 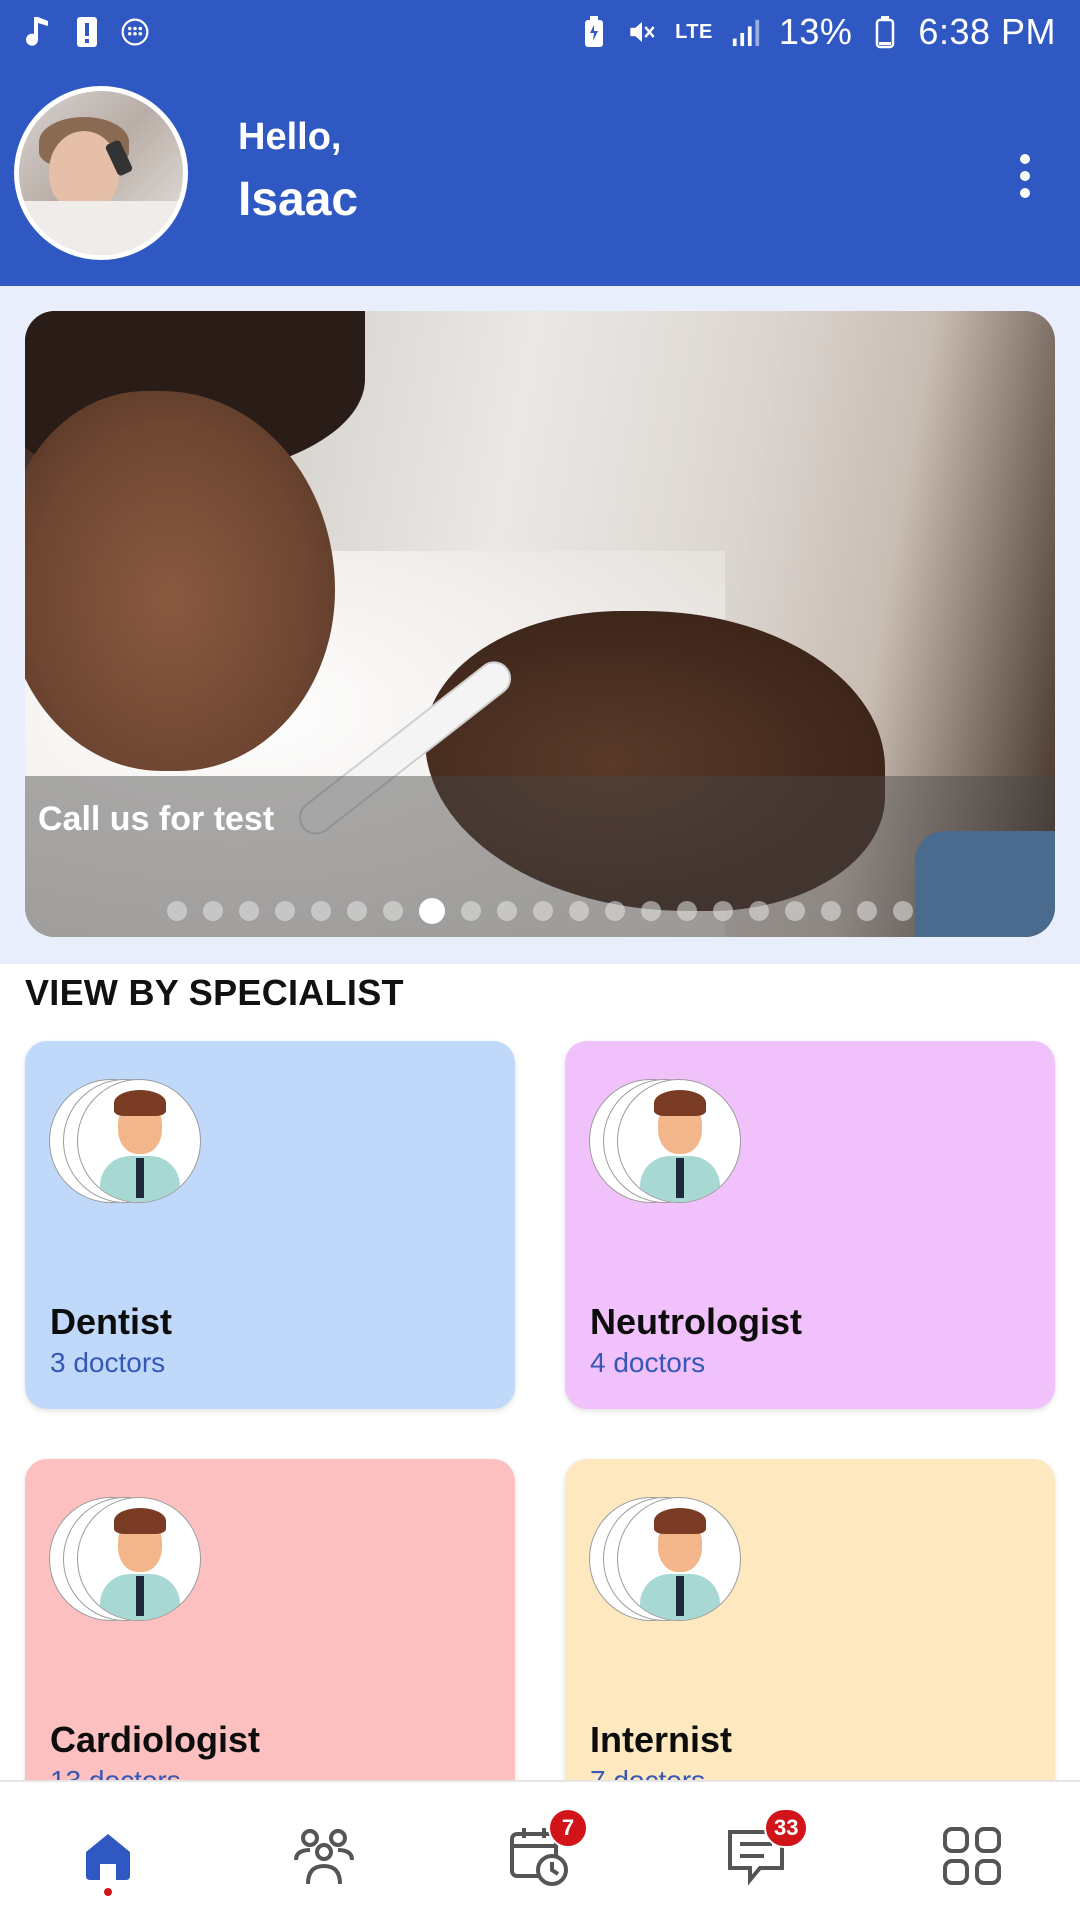 I want to click on app-header: Hello, Isaac, so click(x=540, y=175).